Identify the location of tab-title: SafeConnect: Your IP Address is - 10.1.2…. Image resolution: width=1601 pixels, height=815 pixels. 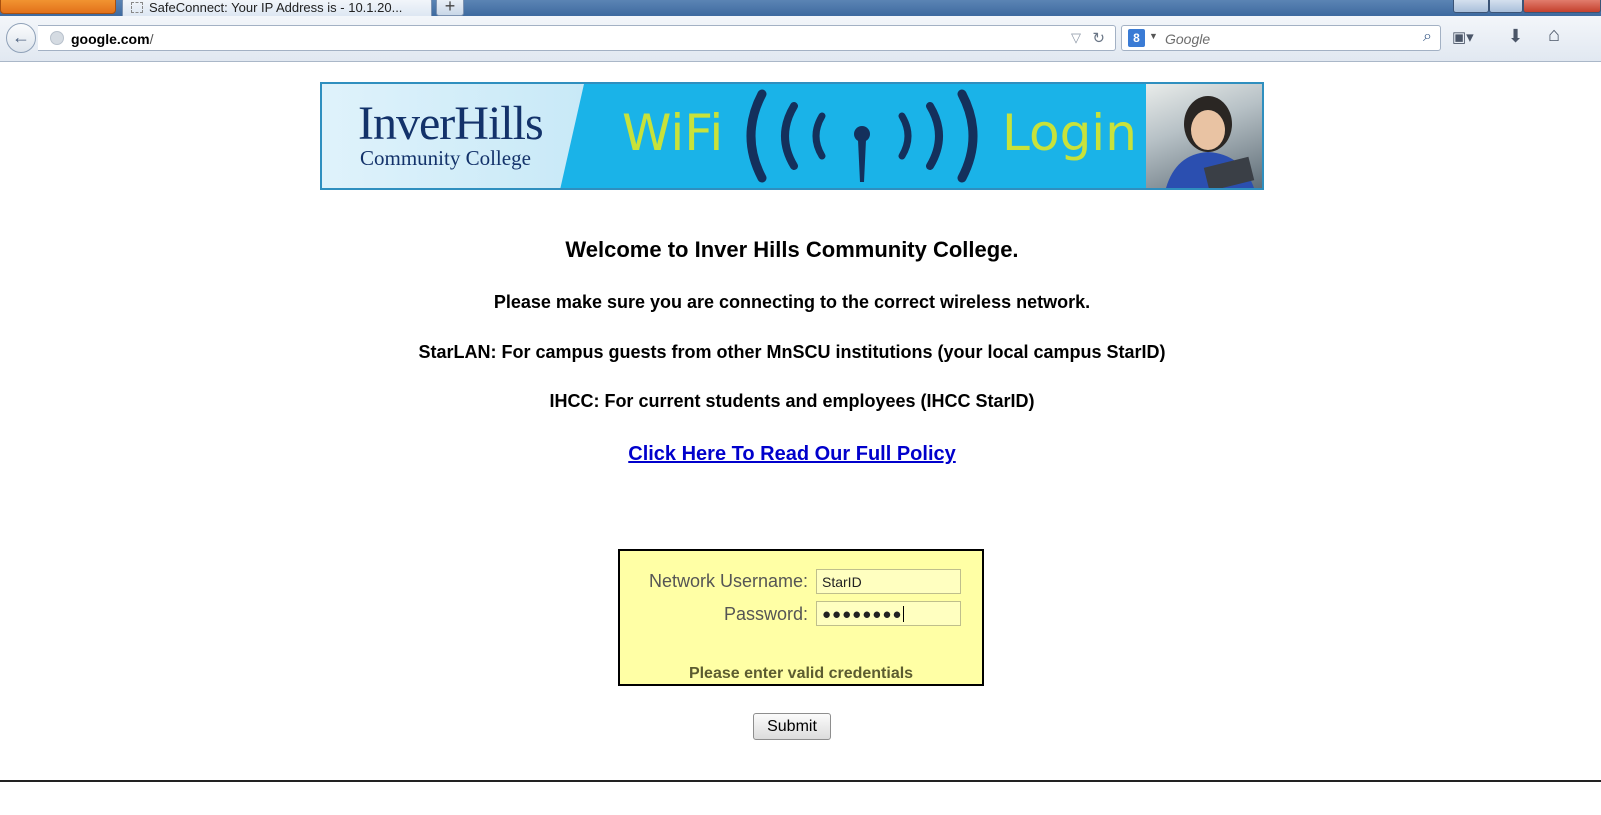
(276, 7).